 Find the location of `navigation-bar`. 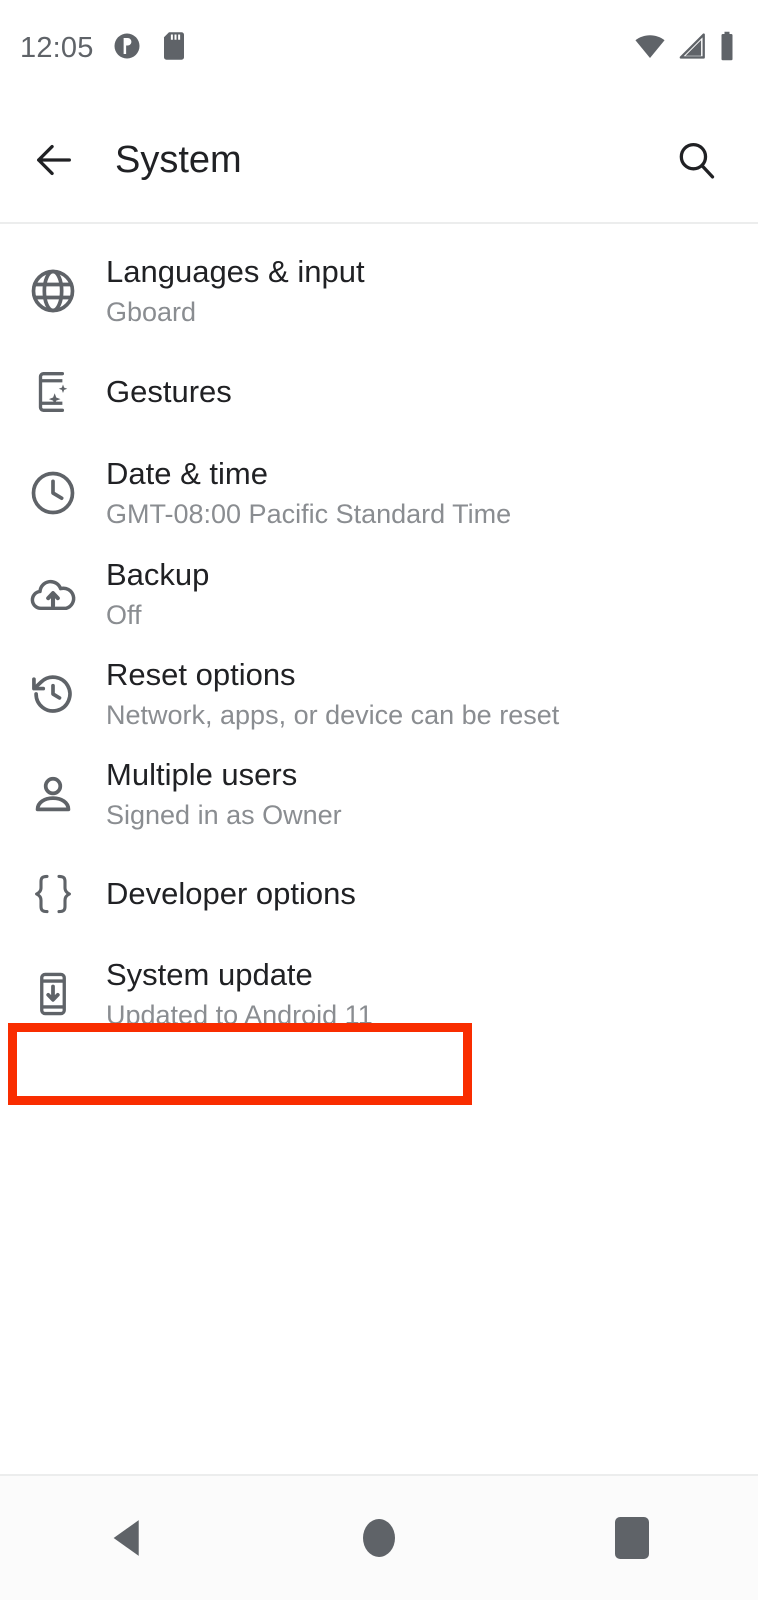

navigation-bar is located at coordinates (379, 1537).